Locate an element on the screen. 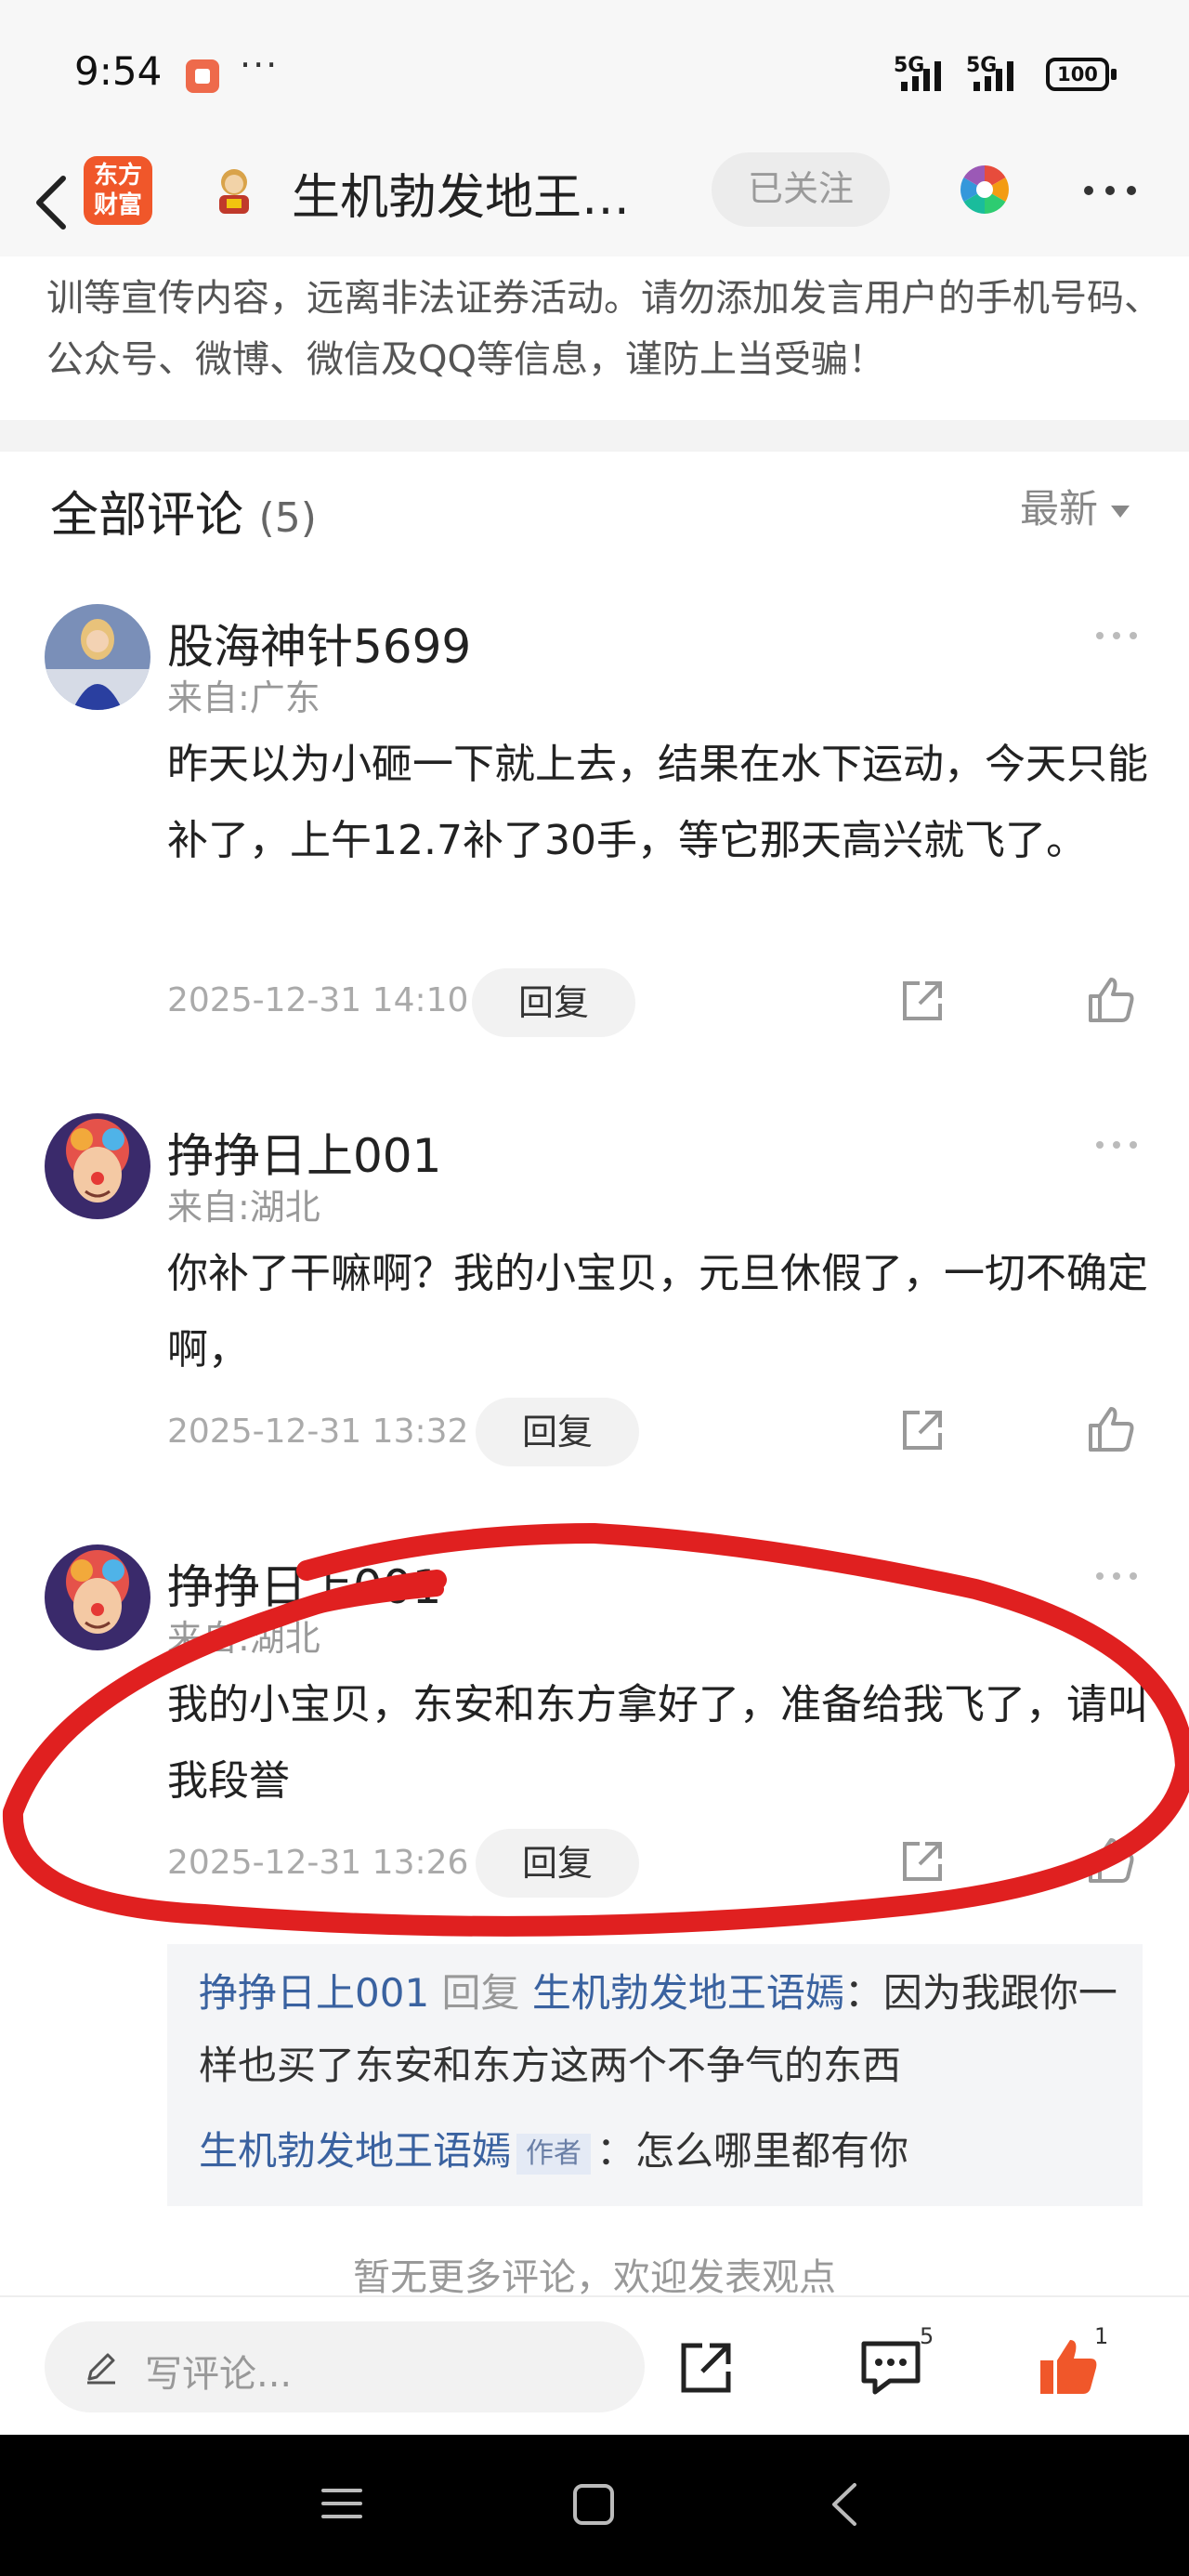 Image resolution: width=1189 pixels, height=2576 pixels. bottom-action-bar: 写评论... 5 1 is located at coordinates (594, 2365).